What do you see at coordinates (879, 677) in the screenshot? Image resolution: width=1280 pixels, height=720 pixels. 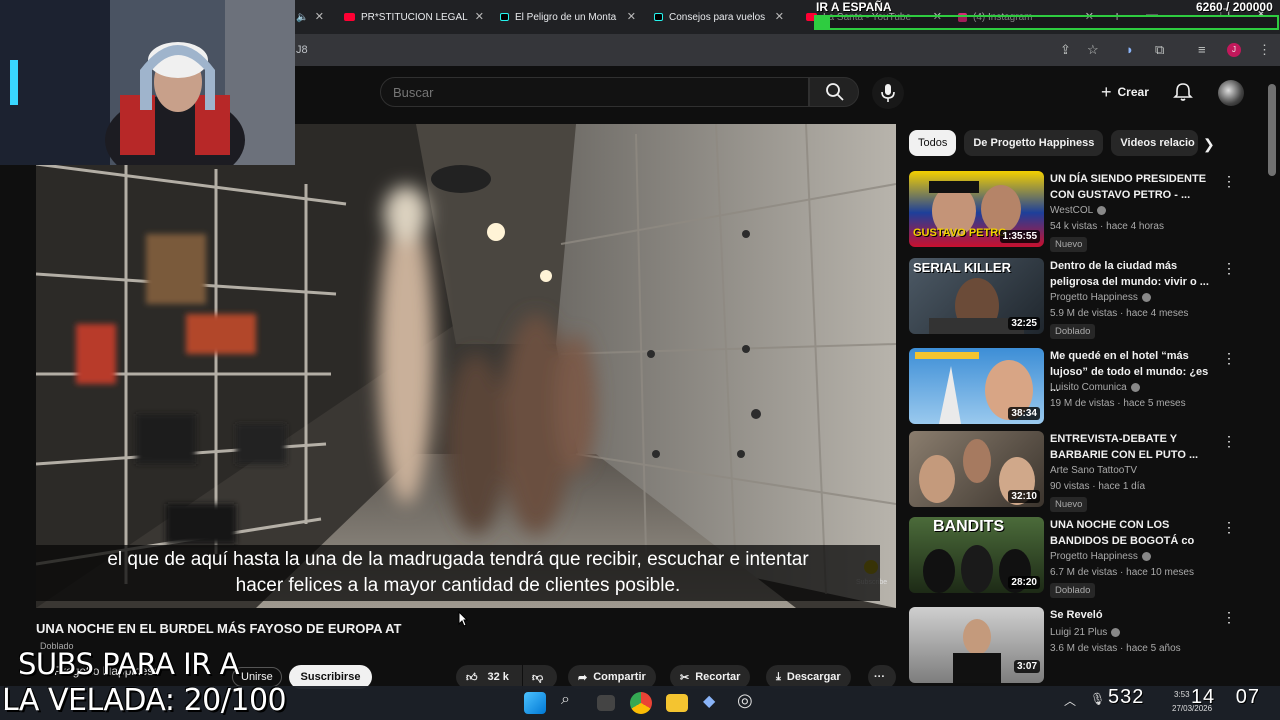 I see `more-horizontal-icon: ···` at bounding box center [879, 677].